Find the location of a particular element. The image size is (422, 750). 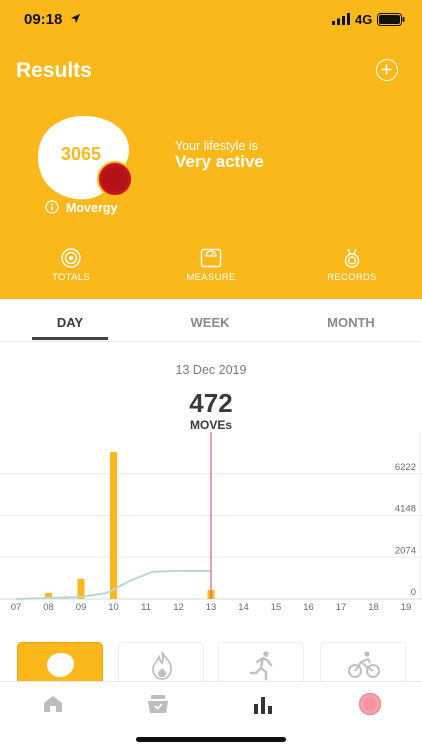

x-tick-label: 18 is located at coordinates (373, 607).